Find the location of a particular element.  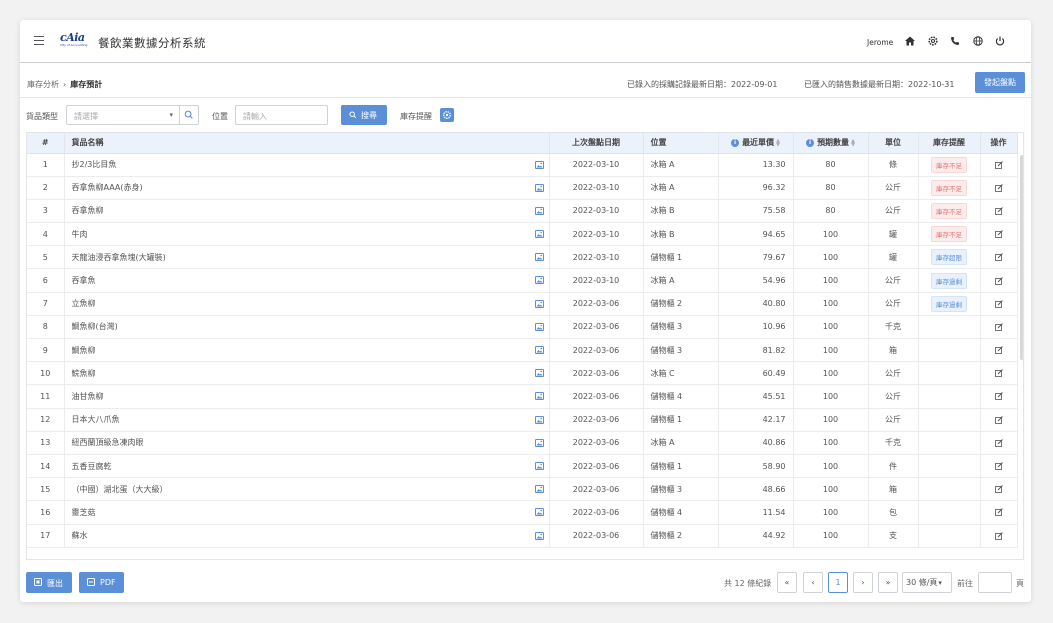

col-header-expected-qty: i 預期數量 ▲ ▼ is located at coordinates (831, 143).